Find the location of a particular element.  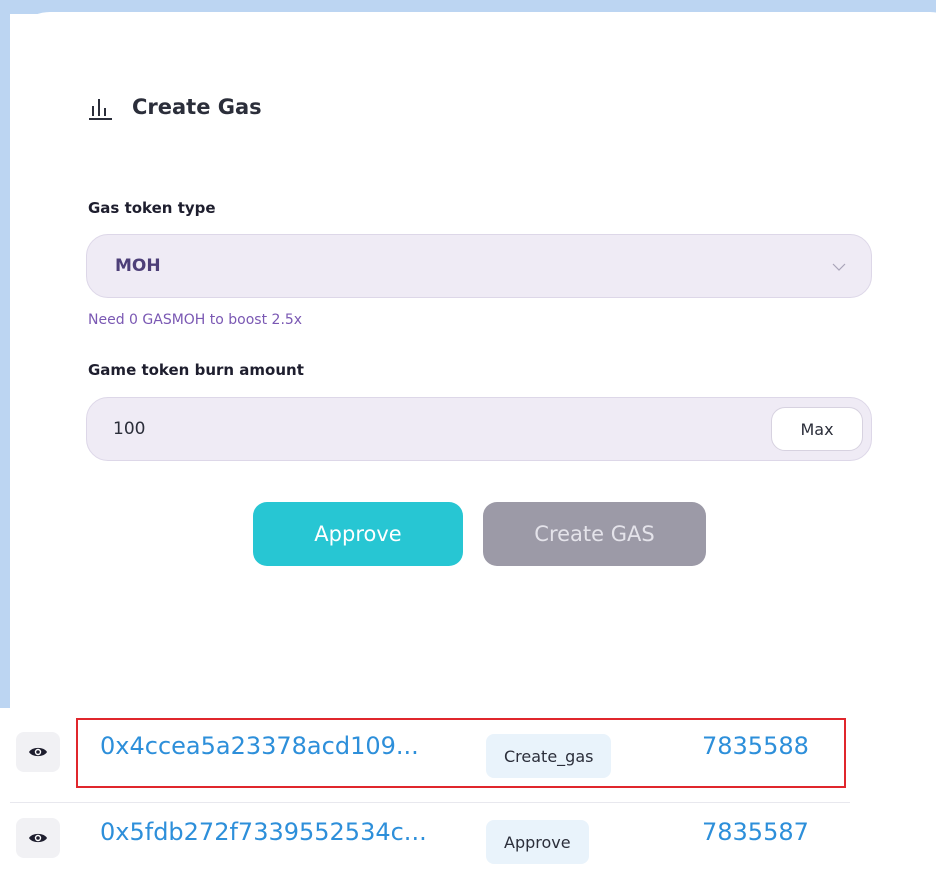

transaction-block-link: 7835587 is located at coordinates (755, 832).